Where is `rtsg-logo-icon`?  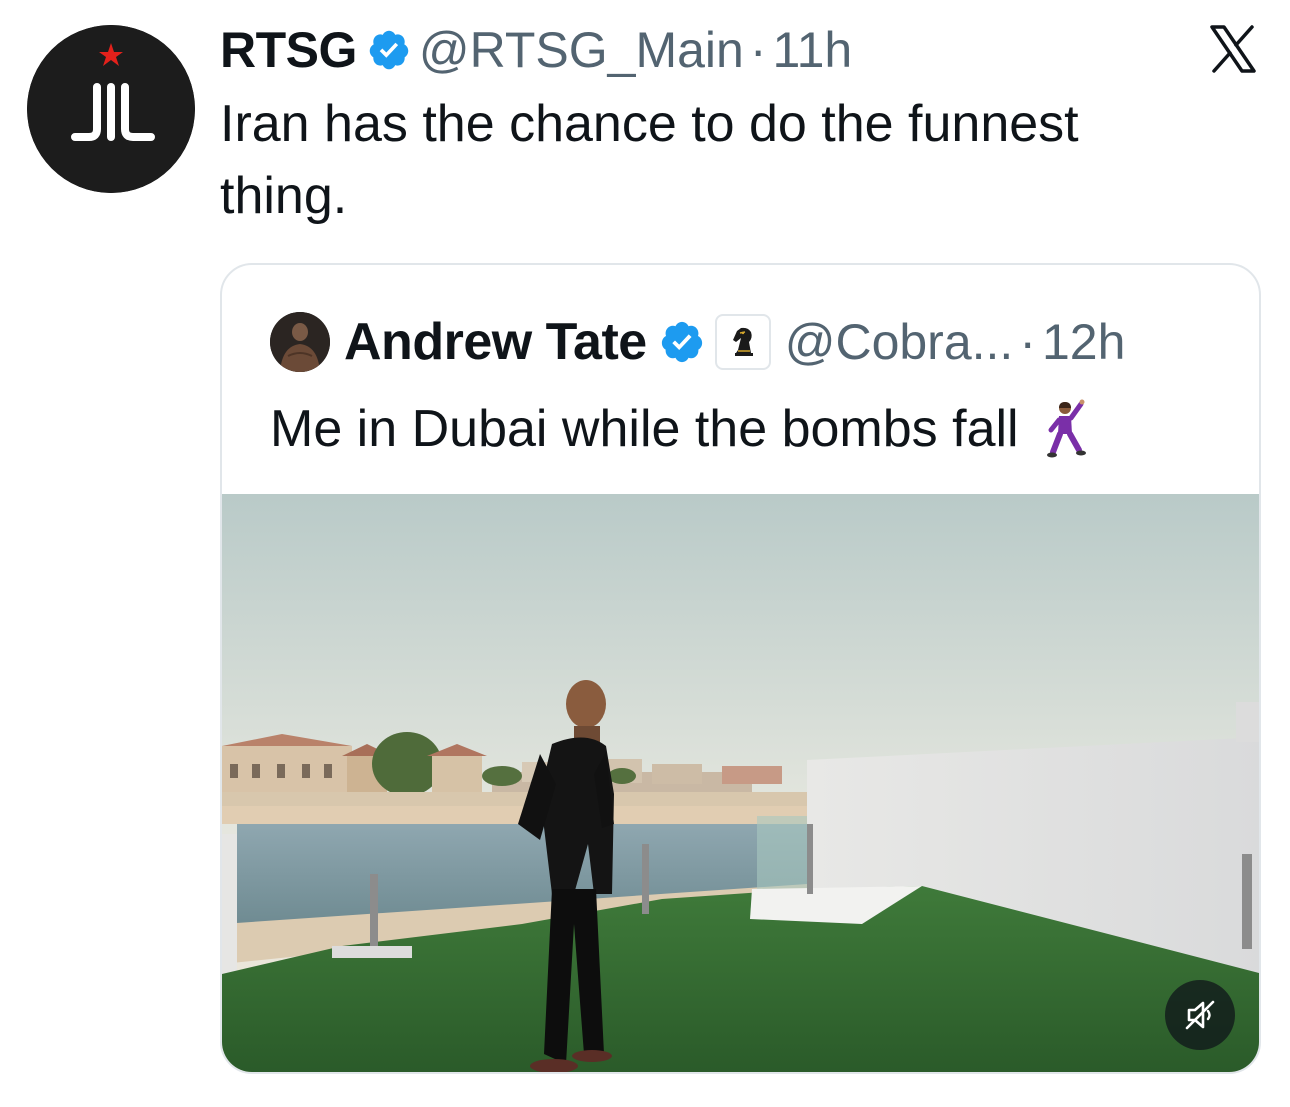 rtsg-logo-icon is located at coordinates (111, 109).